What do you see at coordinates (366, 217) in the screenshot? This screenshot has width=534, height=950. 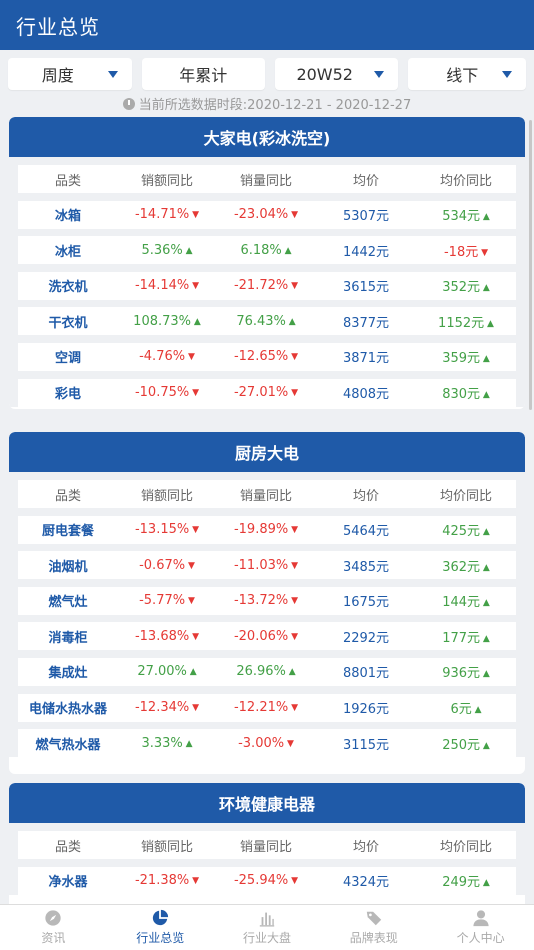 I see `avg-price: 5307元` at bounding box center [366, 217].